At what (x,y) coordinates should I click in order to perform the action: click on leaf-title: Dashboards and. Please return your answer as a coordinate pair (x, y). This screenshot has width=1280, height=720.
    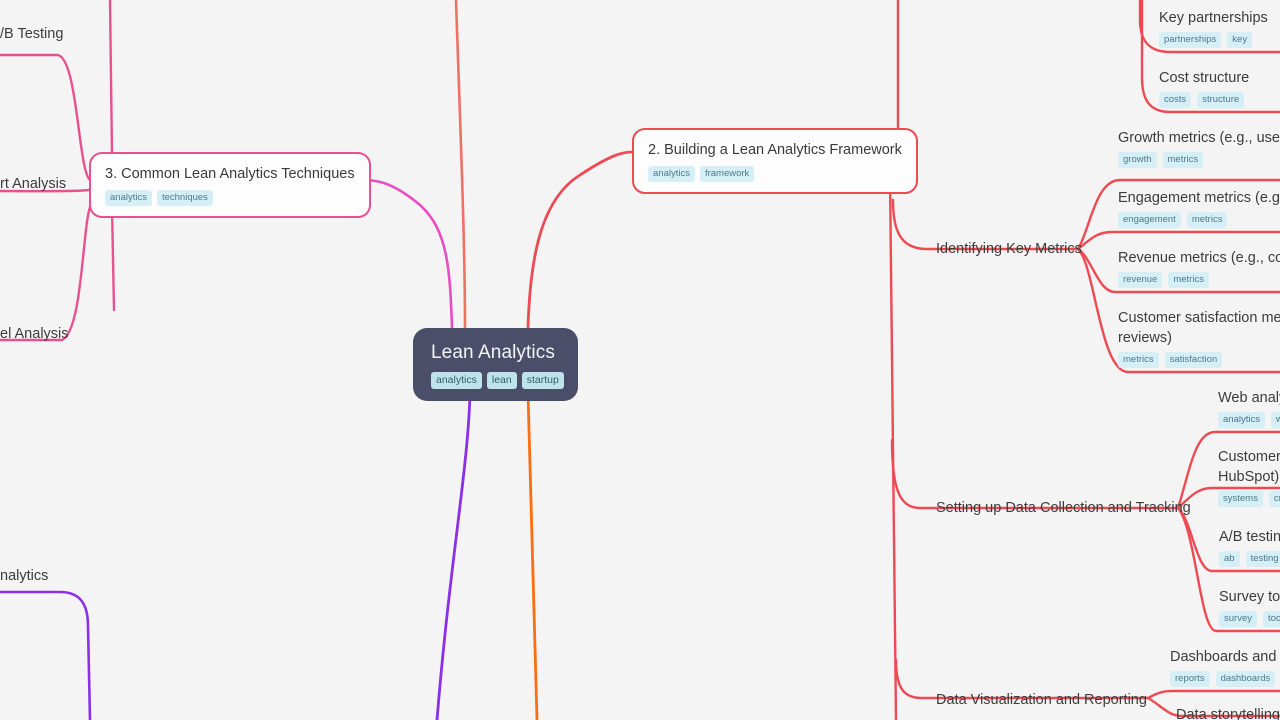
    Looking at the image, I should click on (1223, 657).